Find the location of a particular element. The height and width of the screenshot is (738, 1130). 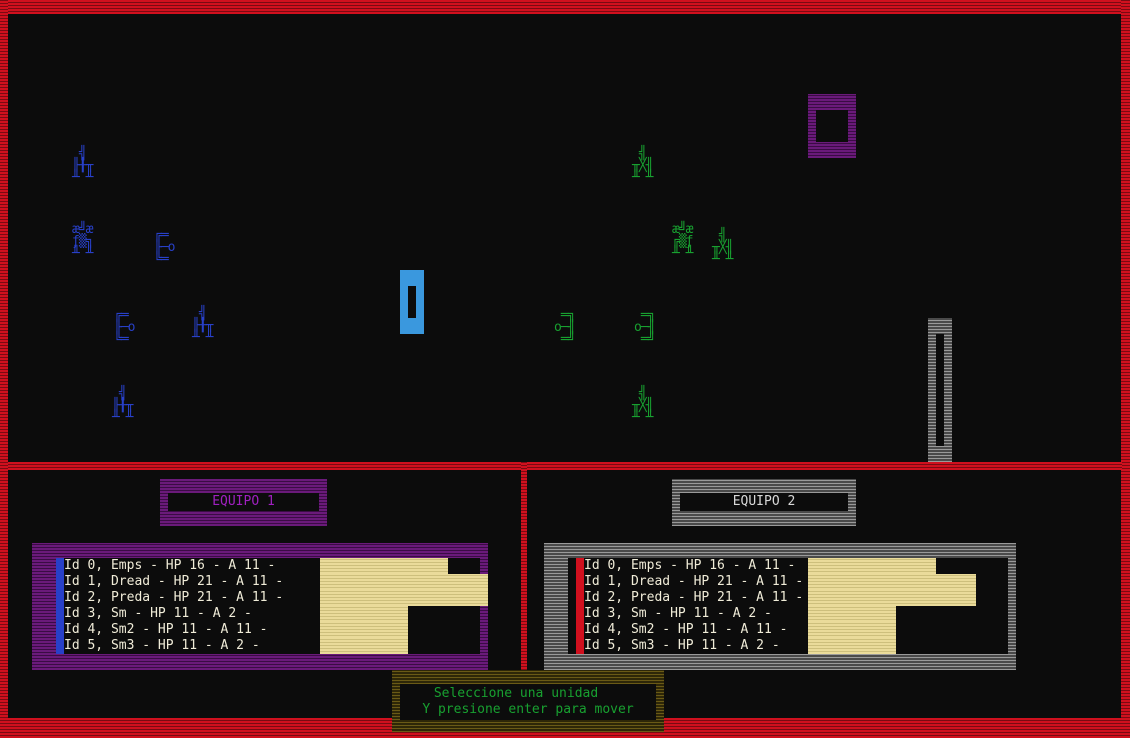

team1-title: EQUIPO 1 is located at coordinates (243, 502).